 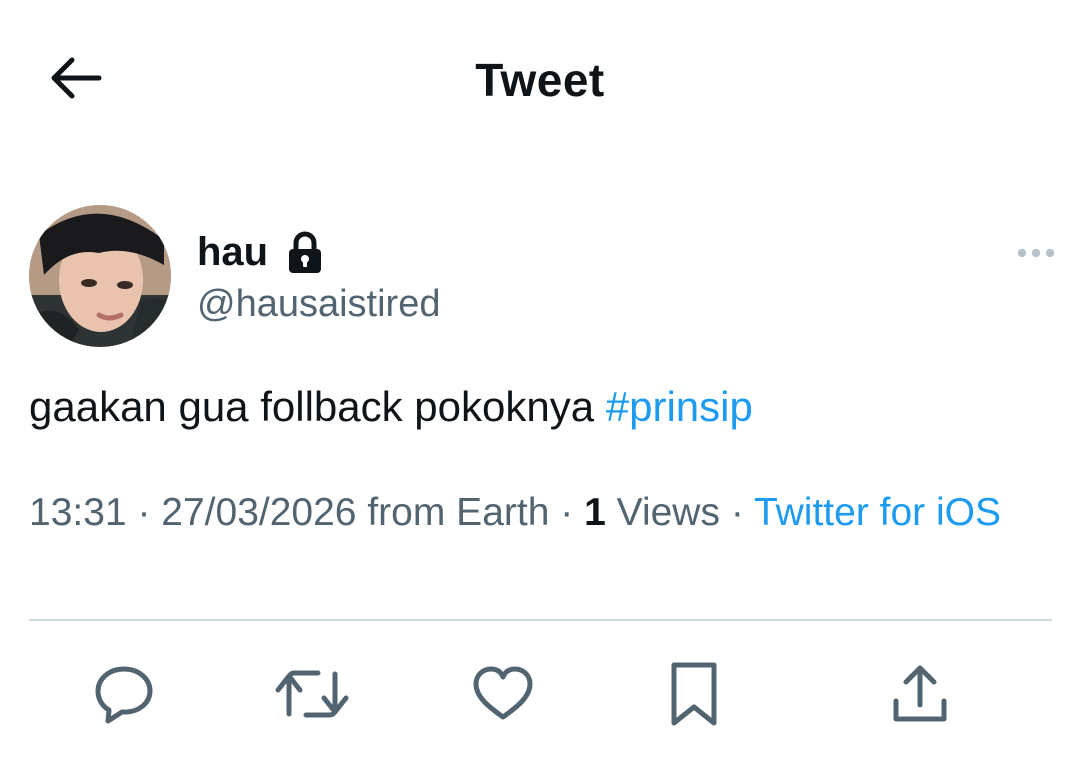 I want to click on retweet-button, so click(x=312, y=694).